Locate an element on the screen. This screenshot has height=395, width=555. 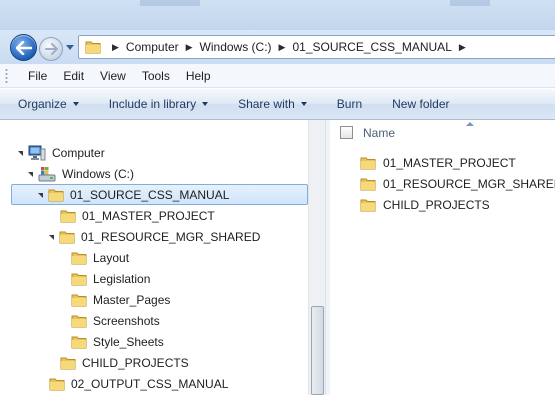
tree-label: 01_RESOURCE_MGR_SHARED is located at coordinates (171, 236).